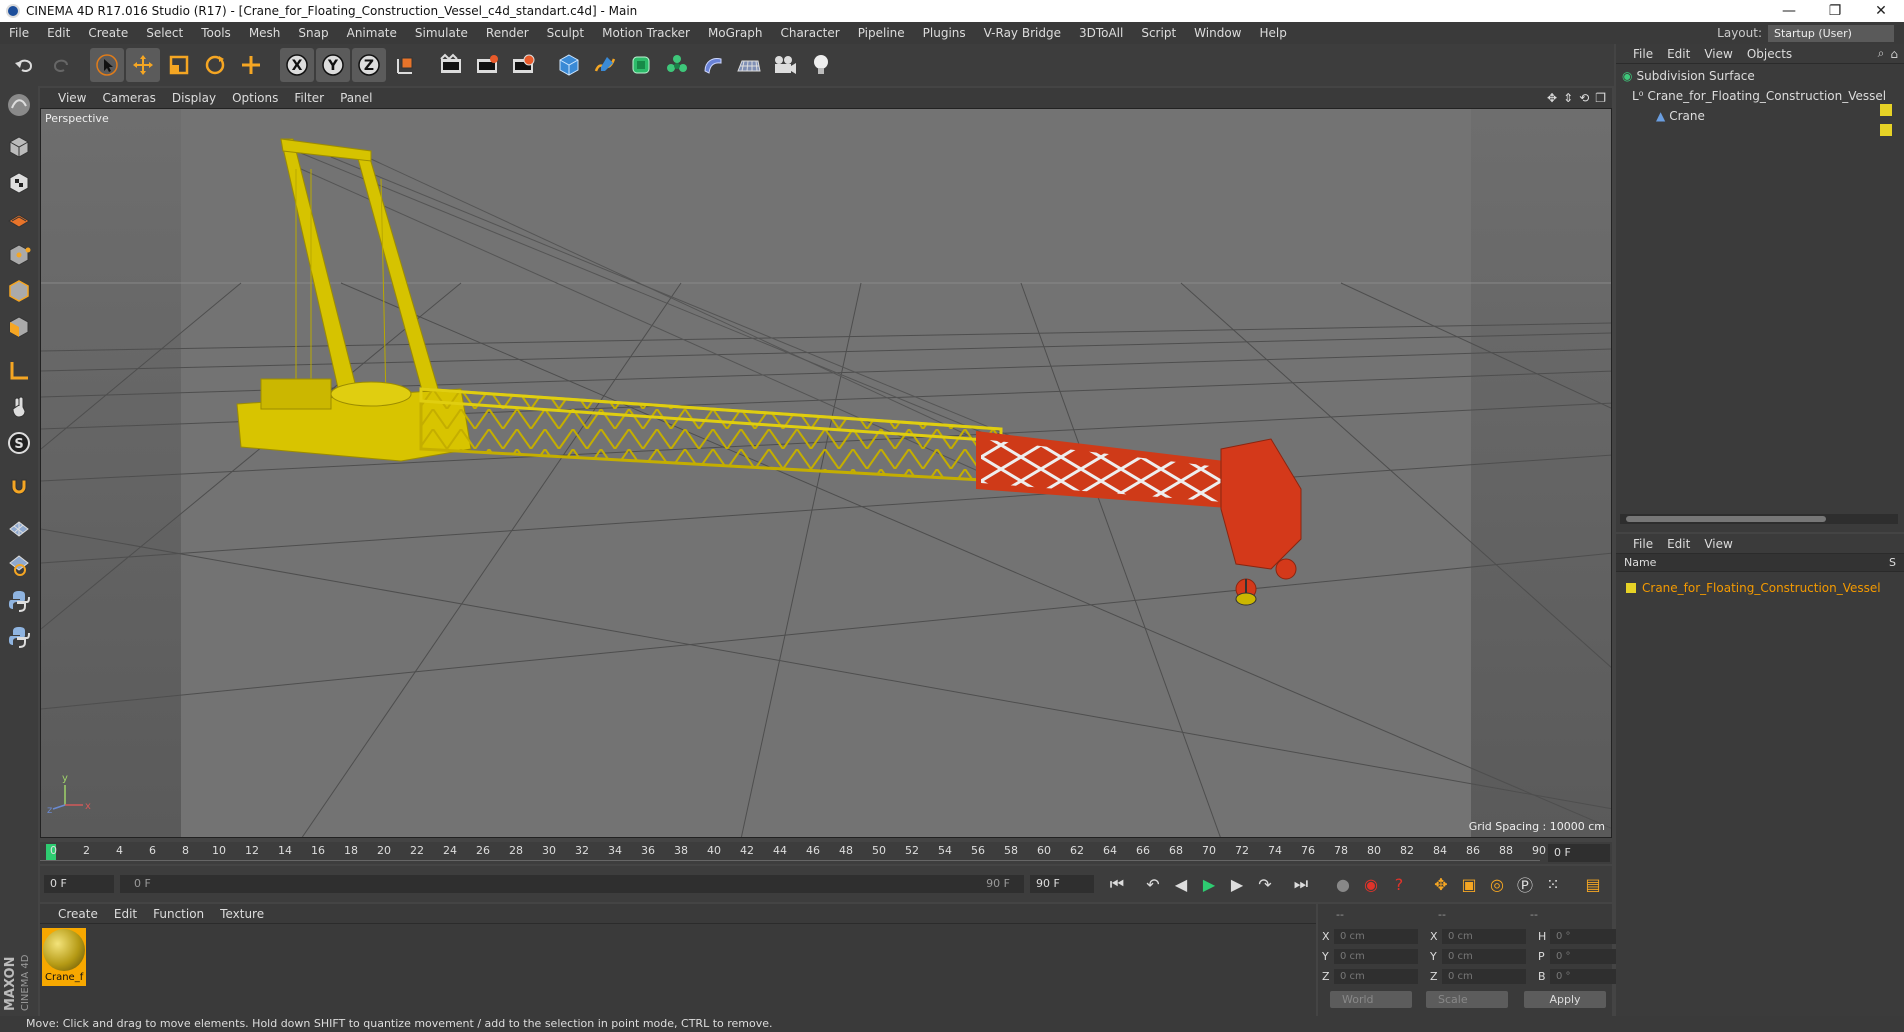 The height and width of the screenshot is (1032, 1904). Describe the element at coordinates (441, 33) in the screenshot. I see `menu-simulate: Simulate` at that location.